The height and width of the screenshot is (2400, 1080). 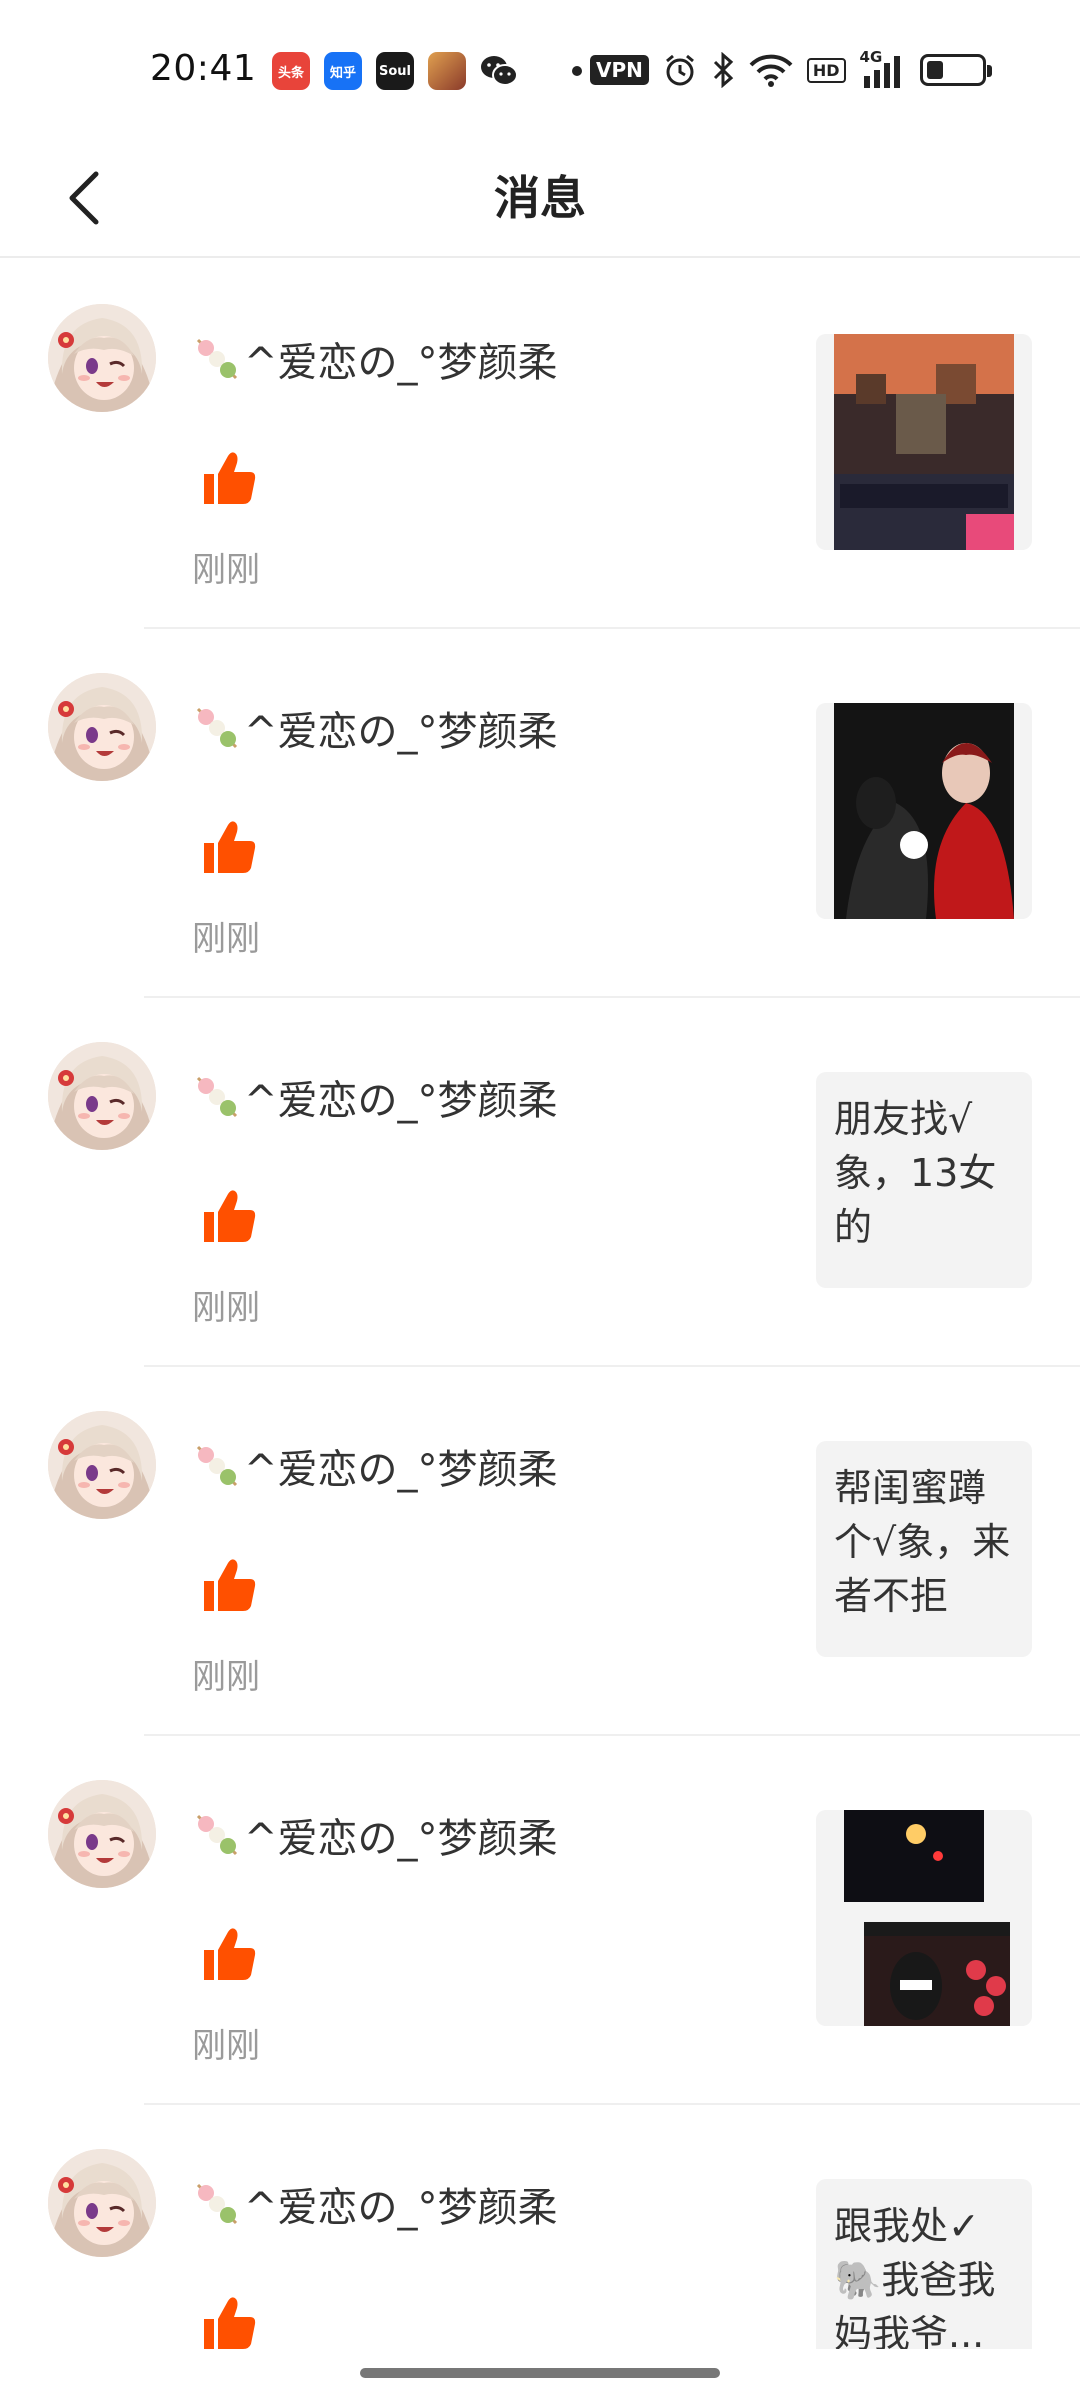 I want to click on zhihu-app-icon: 知乎, so click(x=343, y=71).